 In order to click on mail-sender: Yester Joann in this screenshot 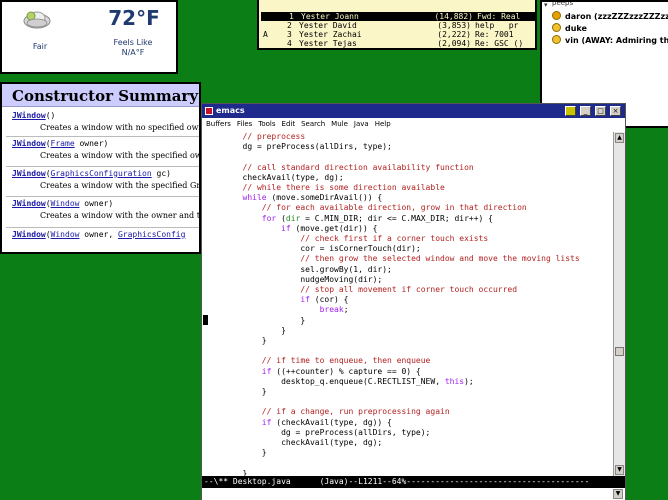, I will do `click(330, 16)`.